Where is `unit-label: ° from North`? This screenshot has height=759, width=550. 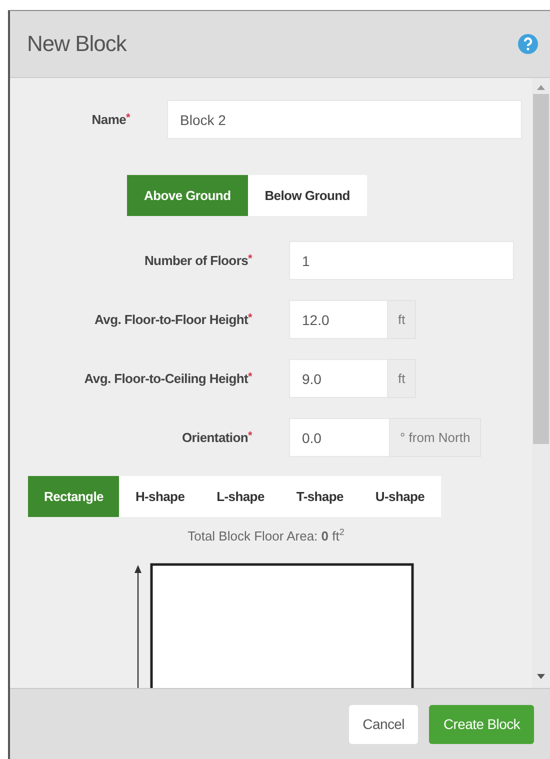 unit-label: ° from North is located at coordinates (436, 437).